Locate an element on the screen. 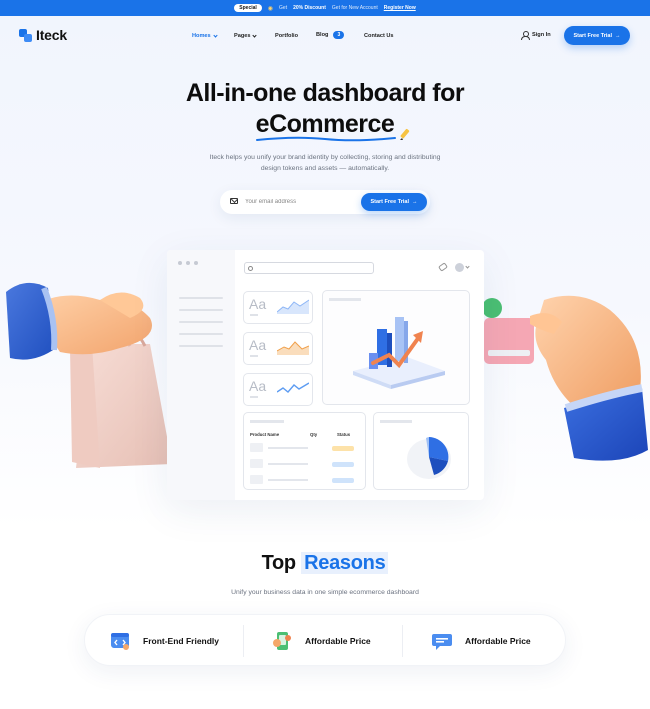 The width and height of the screenshot is (650, 709). chat-bubble-icon is located at coordinates (442, 642).